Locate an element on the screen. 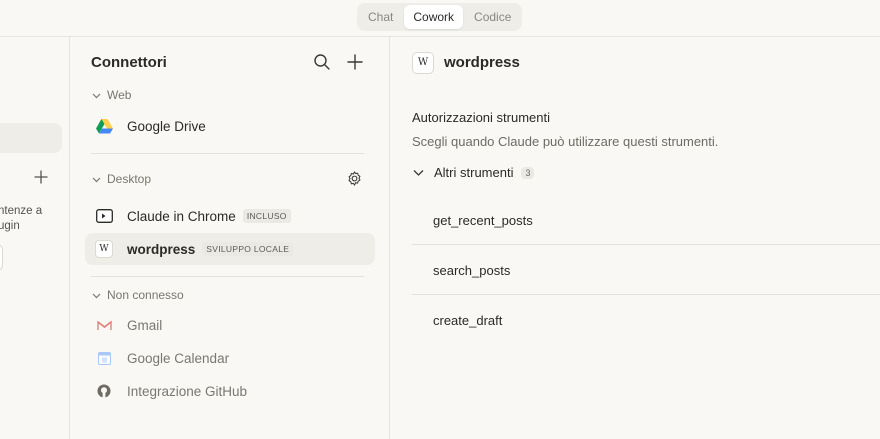 Image resolution: width=880 pixels, height=439 pixels. browser-window-icon is located at coordinates (104, 216).